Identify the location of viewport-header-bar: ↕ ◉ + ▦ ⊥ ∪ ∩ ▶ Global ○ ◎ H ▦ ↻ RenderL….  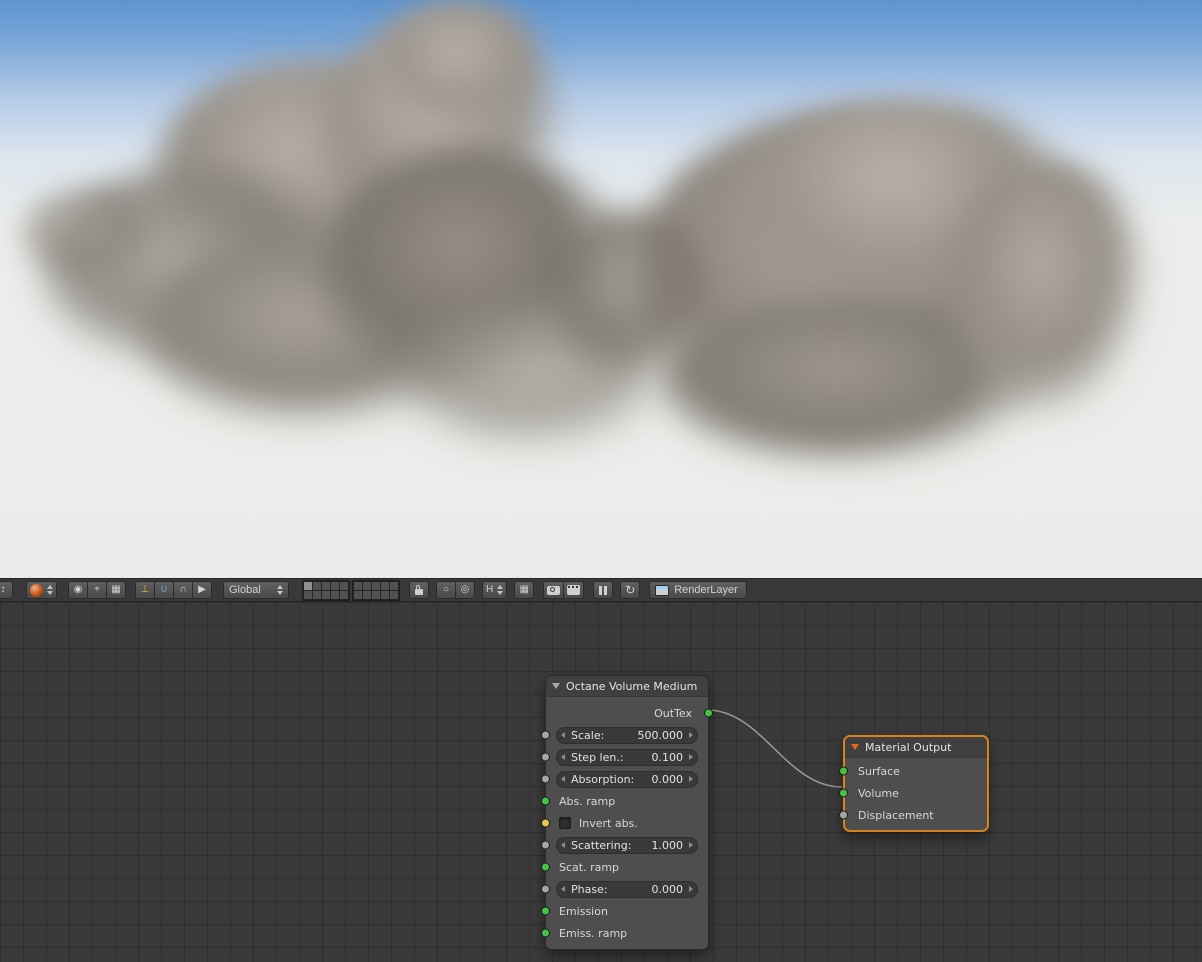
(601, 590).